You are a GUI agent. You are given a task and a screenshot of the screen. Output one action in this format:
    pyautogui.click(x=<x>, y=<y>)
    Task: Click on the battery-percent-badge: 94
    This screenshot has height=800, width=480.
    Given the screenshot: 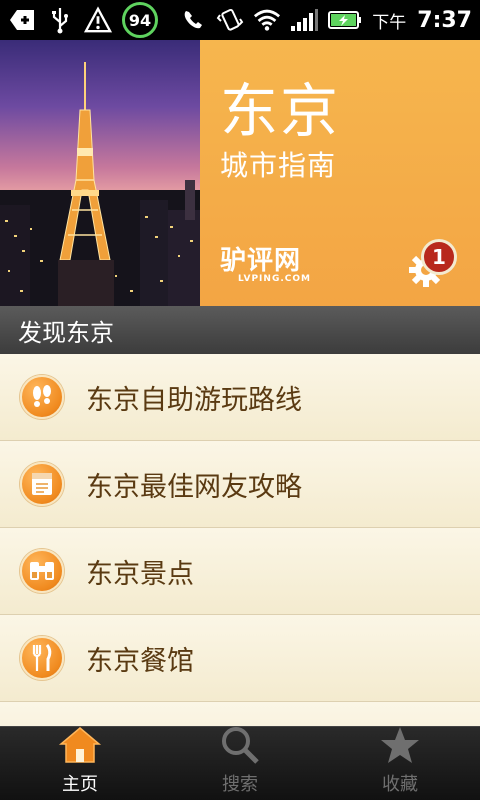 What is the action you would take?
    pyautogui.click(x=140, y=20)
    